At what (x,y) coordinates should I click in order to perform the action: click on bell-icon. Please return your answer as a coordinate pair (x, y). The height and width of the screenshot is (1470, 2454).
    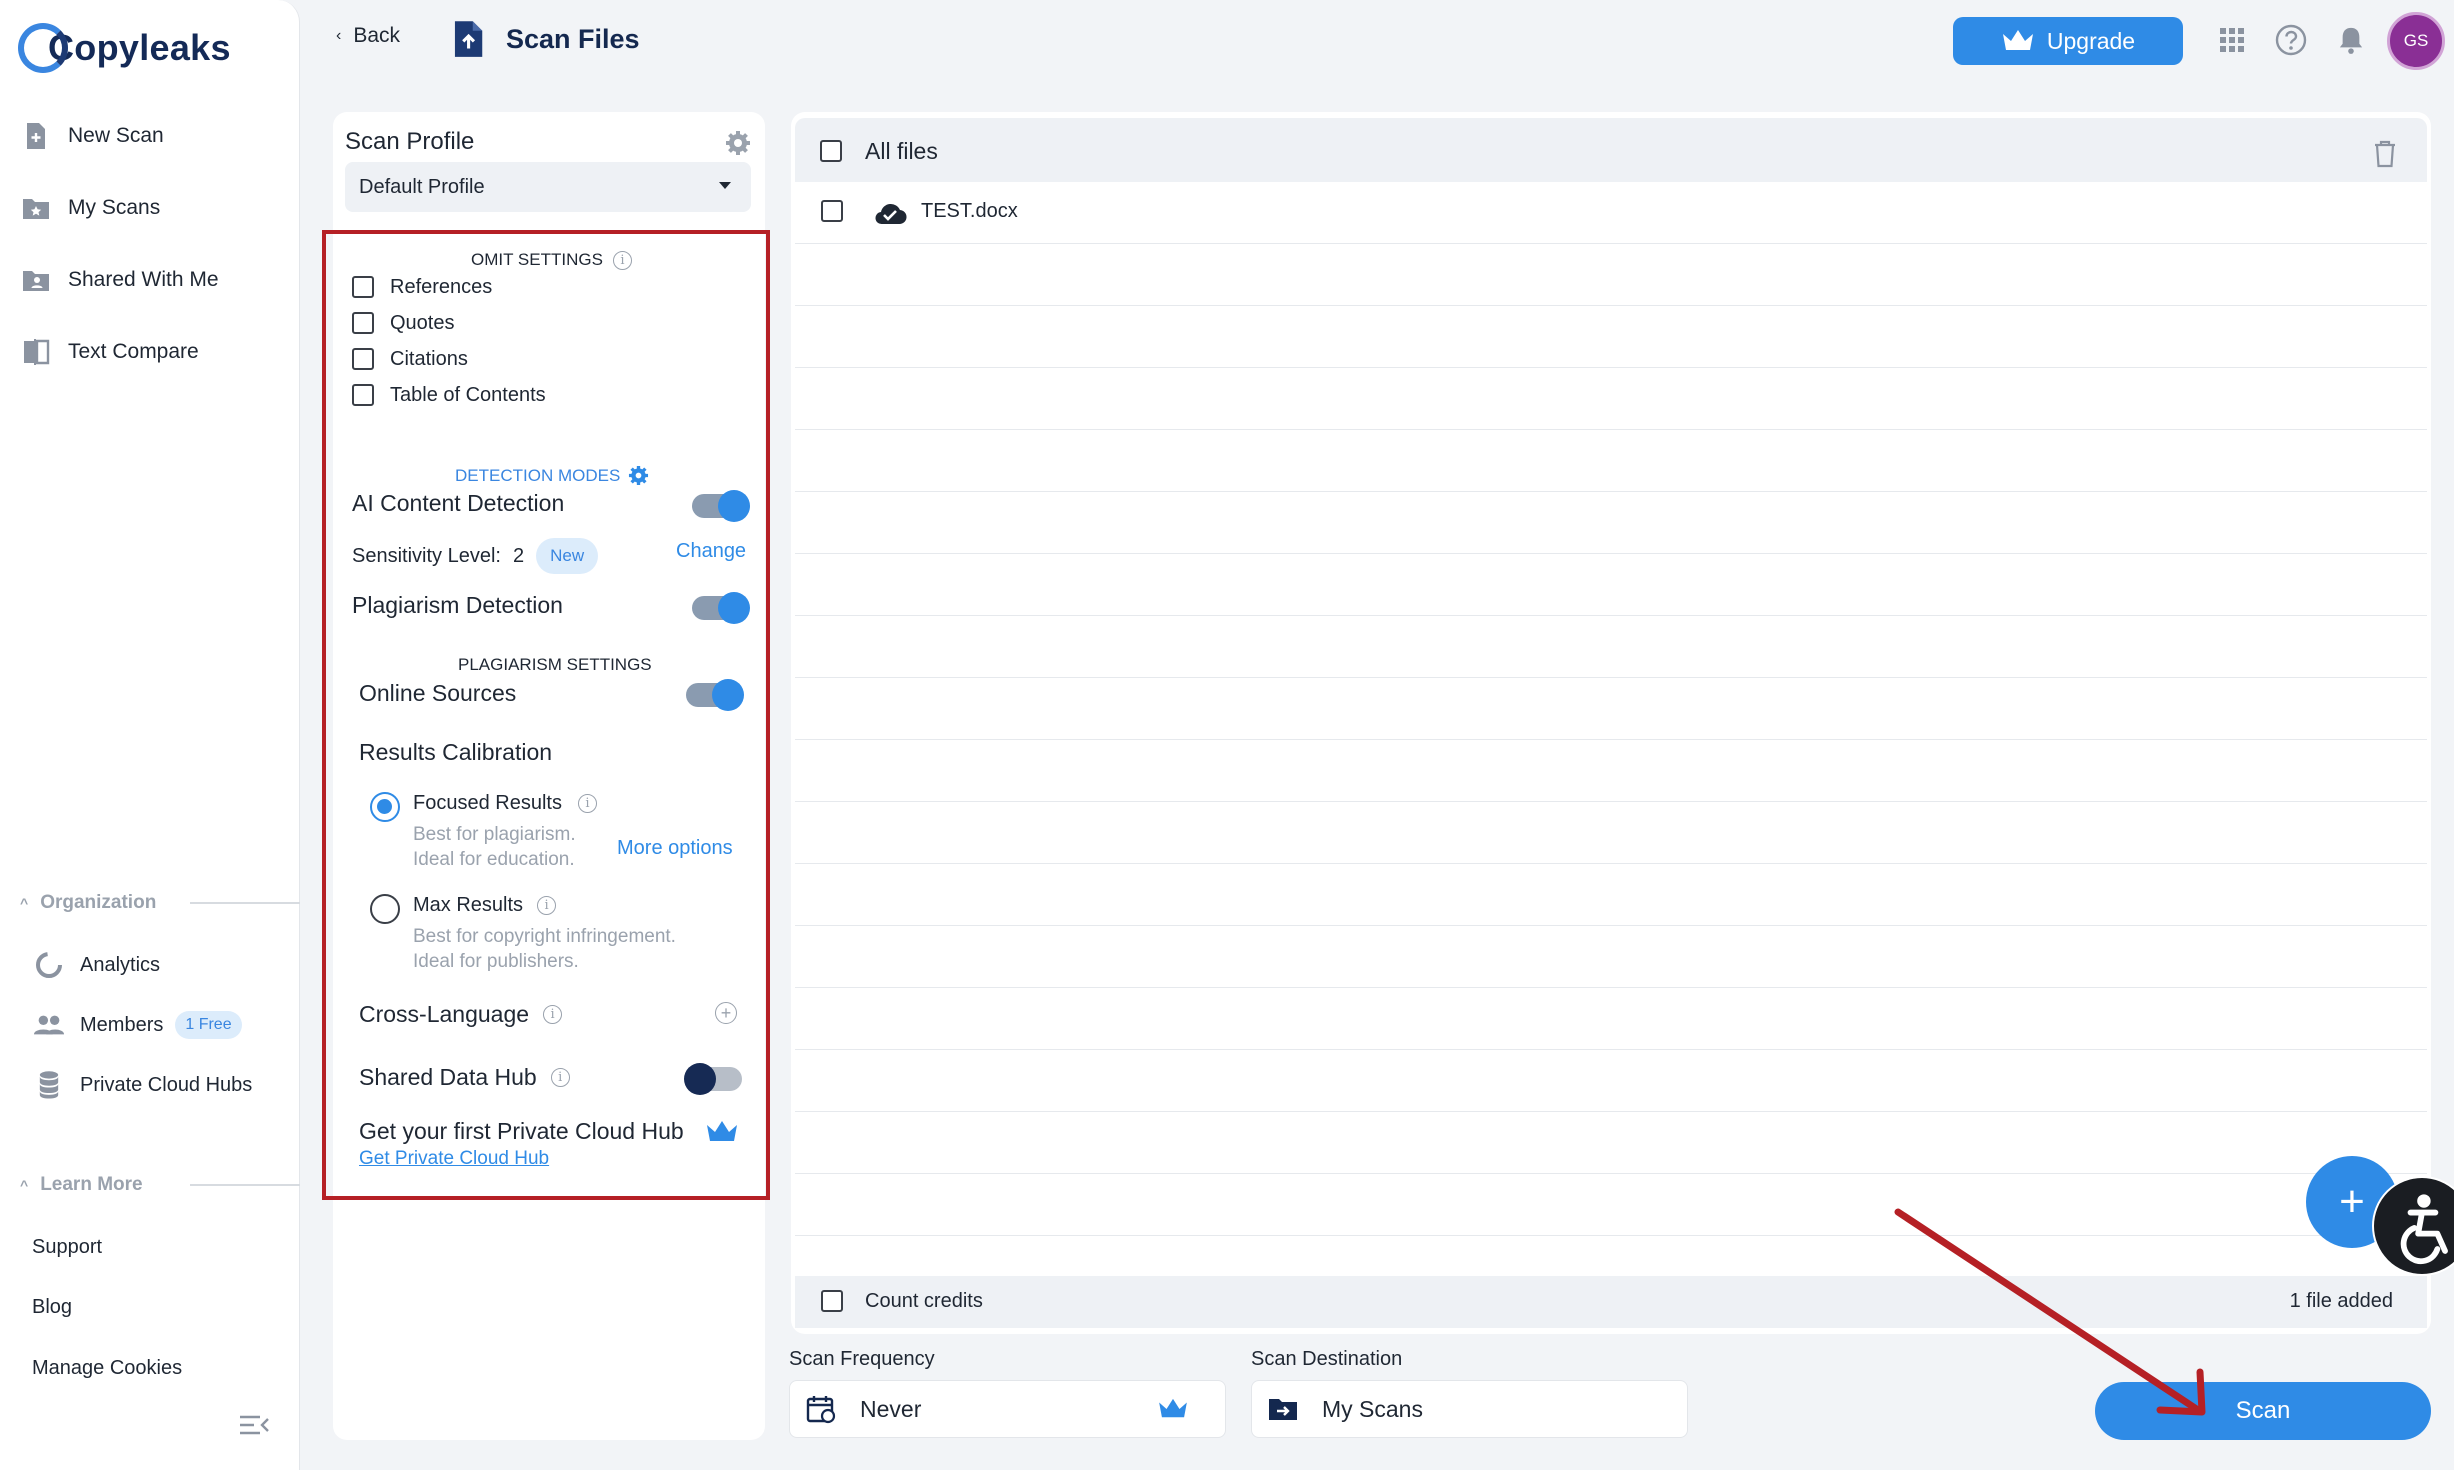
    Looking at the image, I should click on (2351, 40).